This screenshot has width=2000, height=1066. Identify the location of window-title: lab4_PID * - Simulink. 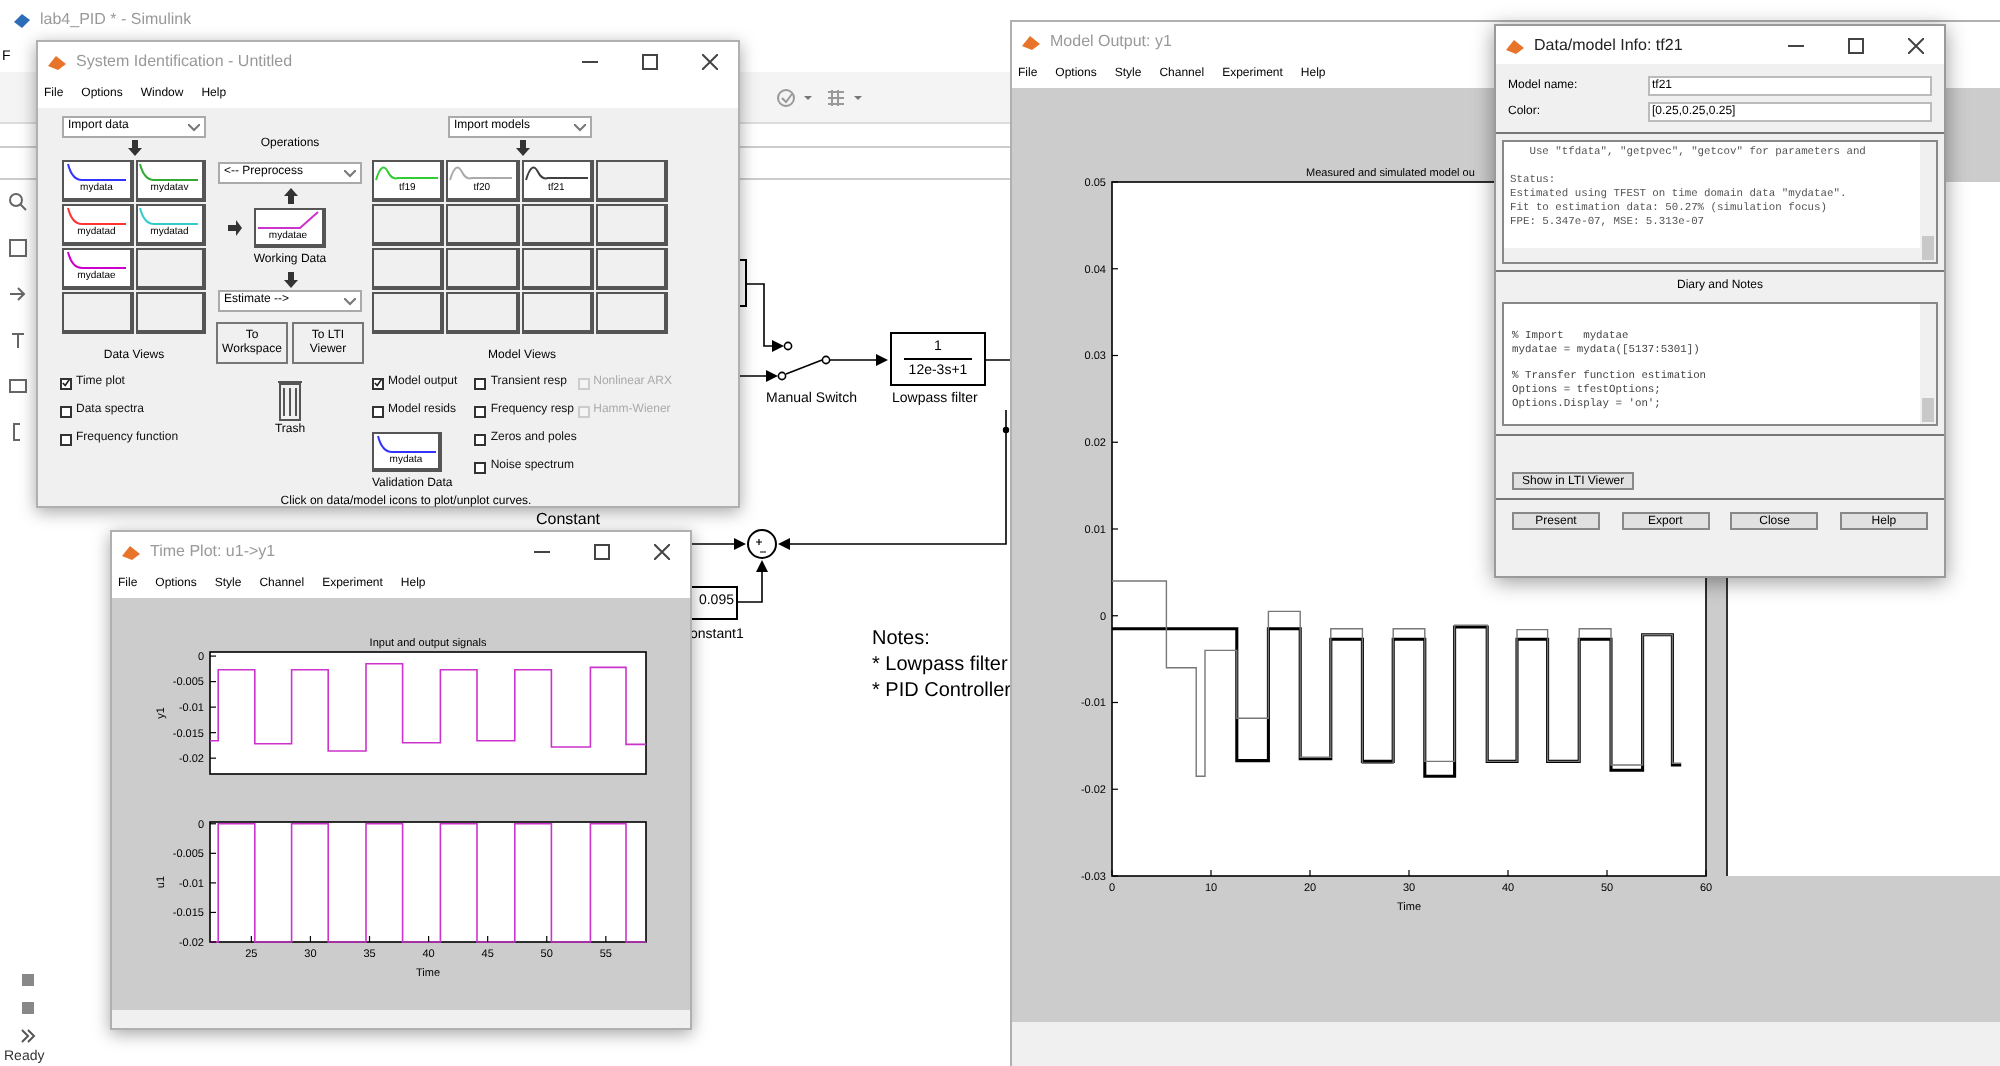
(116, 19).